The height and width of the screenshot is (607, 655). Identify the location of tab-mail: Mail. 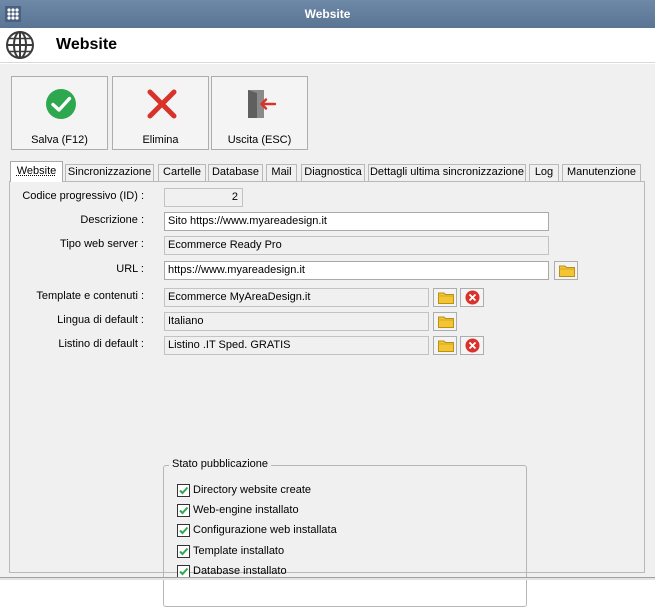
(281, 172).